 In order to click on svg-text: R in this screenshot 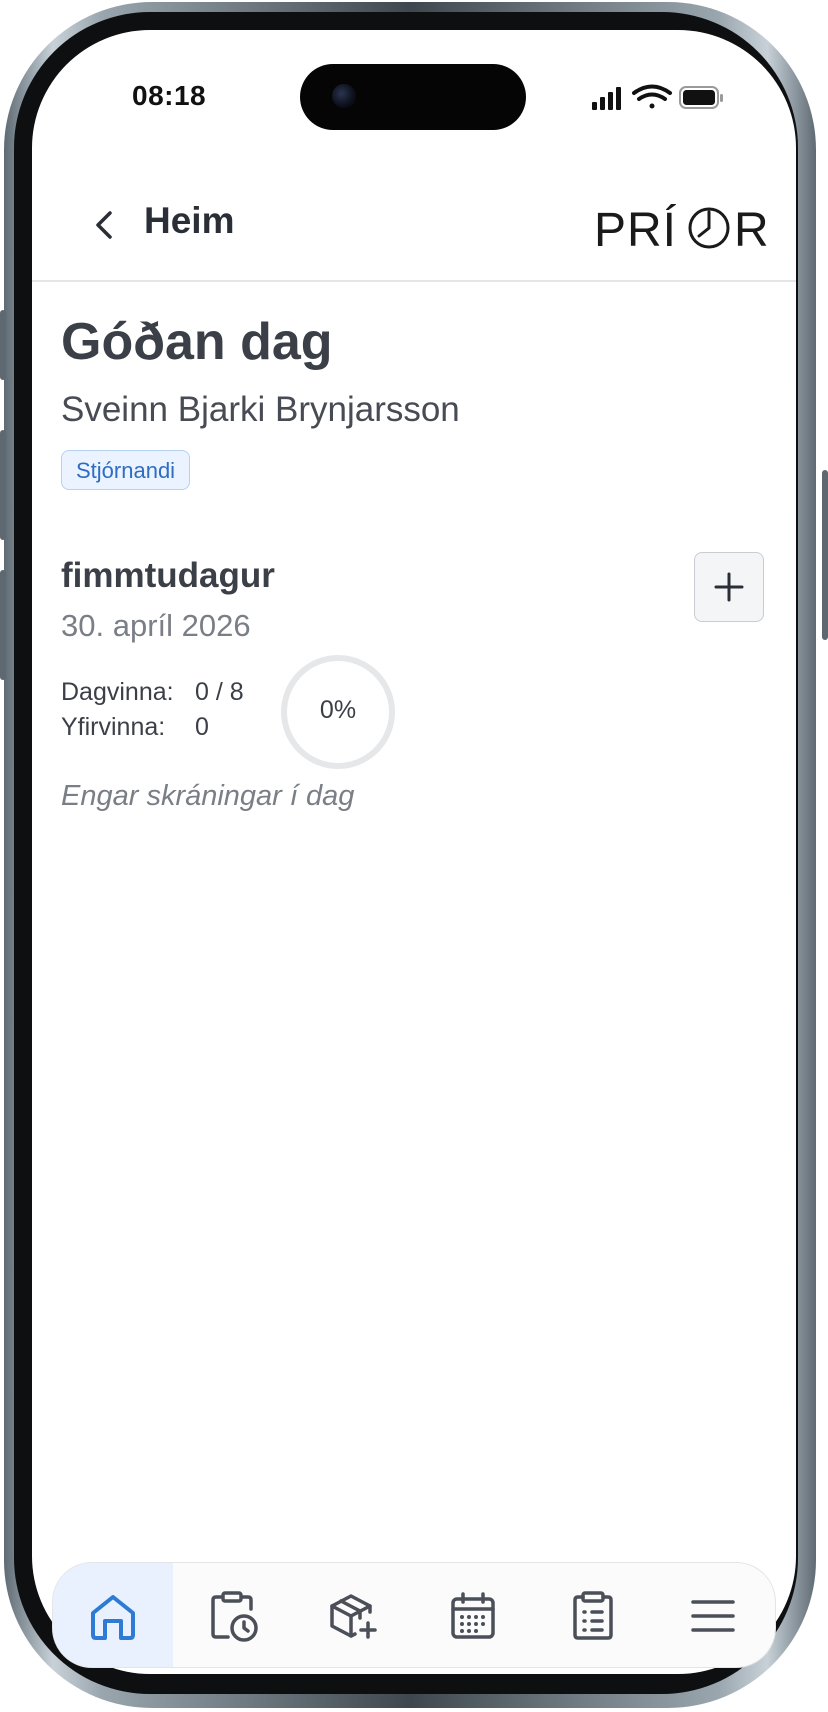, I will do `click(751, 229)`.